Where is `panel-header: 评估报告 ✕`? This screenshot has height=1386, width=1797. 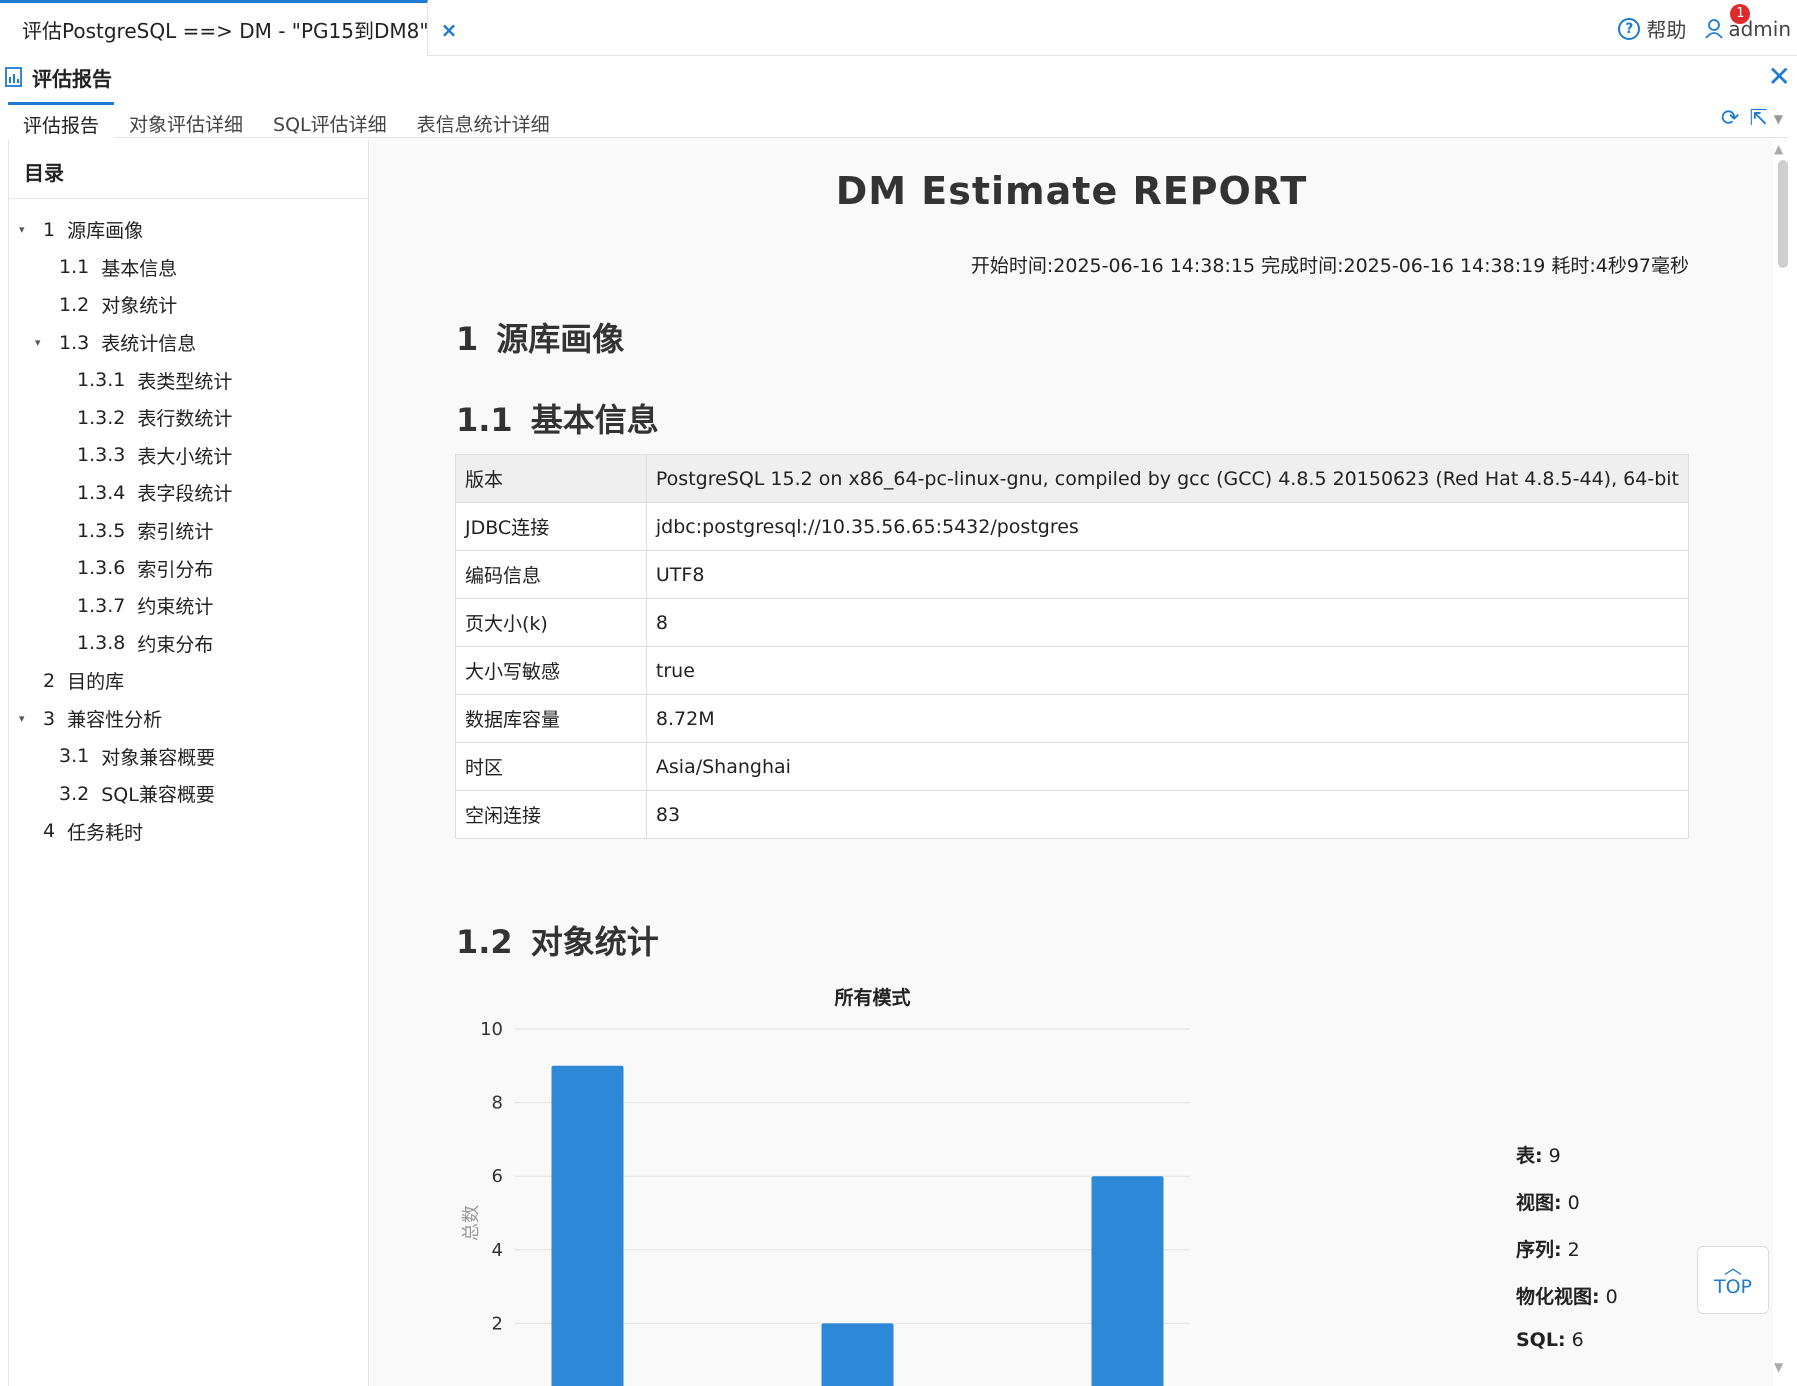
panel-header: 评估报告 ✕ is located at coordinates (898, 77).